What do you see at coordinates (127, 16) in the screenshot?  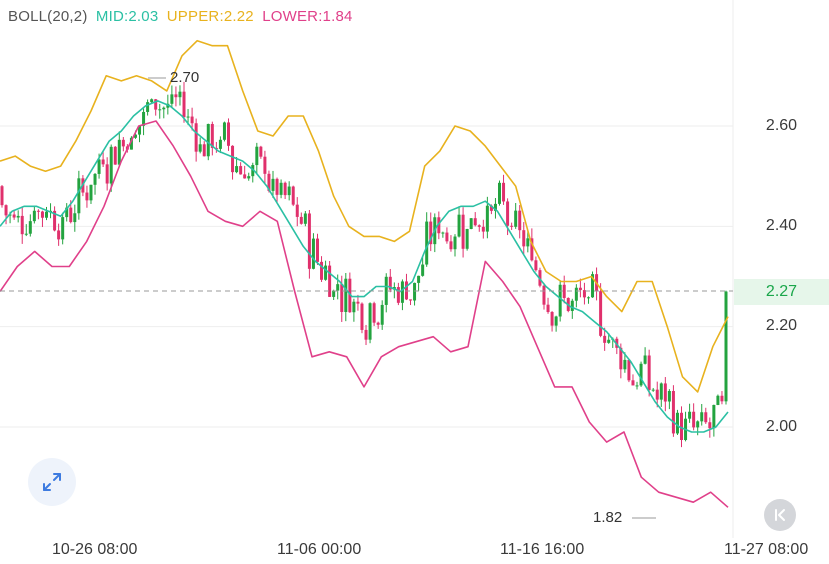 I see `legend-mid: MID:2.03` at bounding box center [127, 16].